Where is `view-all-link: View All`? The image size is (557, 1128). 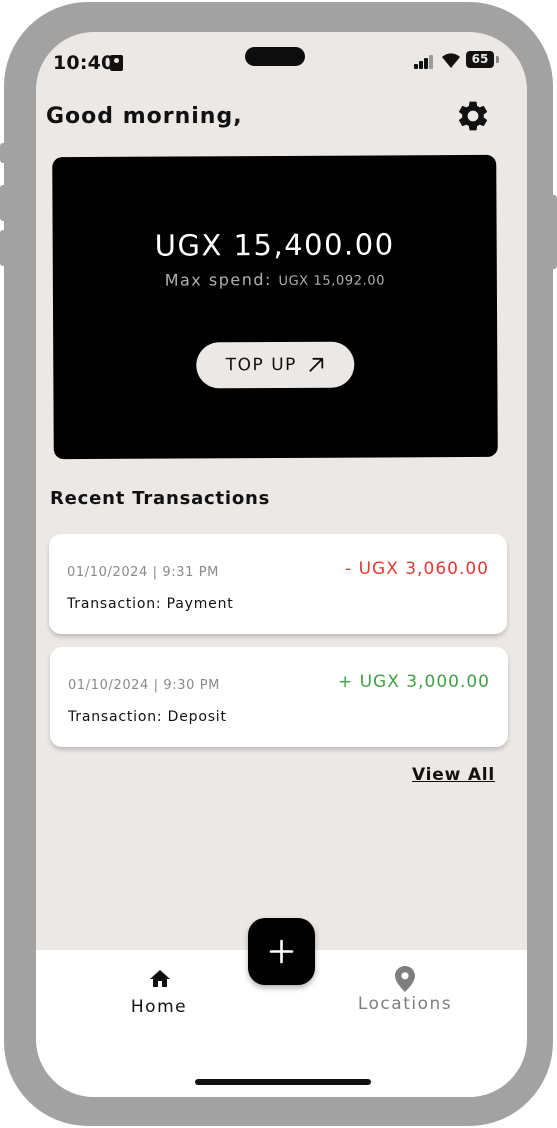 view-all-link: View All is located at coordinates (453, 775).